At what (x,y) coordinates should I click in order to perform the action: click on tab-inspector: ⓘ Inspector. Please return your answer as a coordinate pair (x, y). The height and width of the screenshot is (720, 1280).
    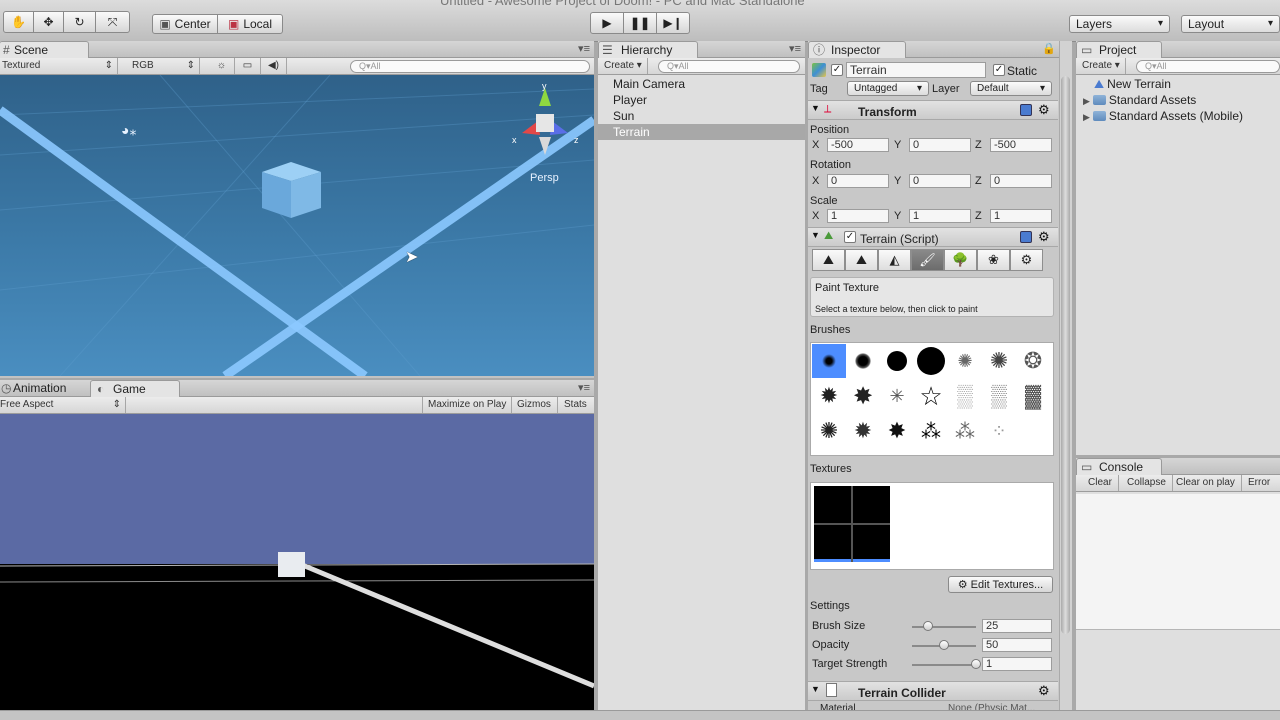
    Looking at the image, I should click on (857, 49).